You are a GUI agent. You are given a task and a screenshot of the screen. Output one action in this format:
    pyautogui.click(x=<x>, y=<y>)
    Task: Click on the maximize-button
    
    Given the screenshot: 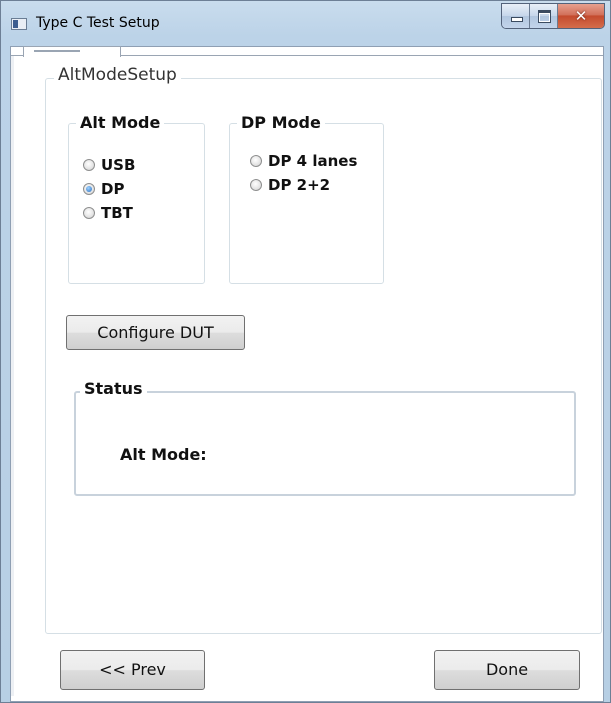 What is the action you would take?
    pyautogui.click(x=544, y=16)
    